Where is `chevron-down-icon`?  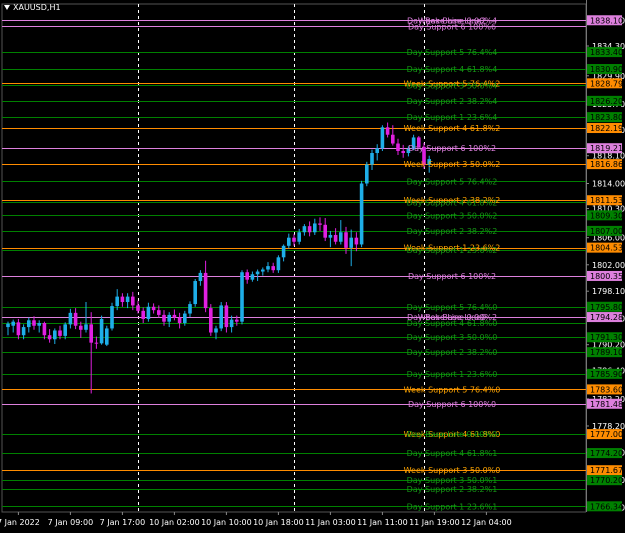
chevron-down-icon is located at coordinates (7, 7).